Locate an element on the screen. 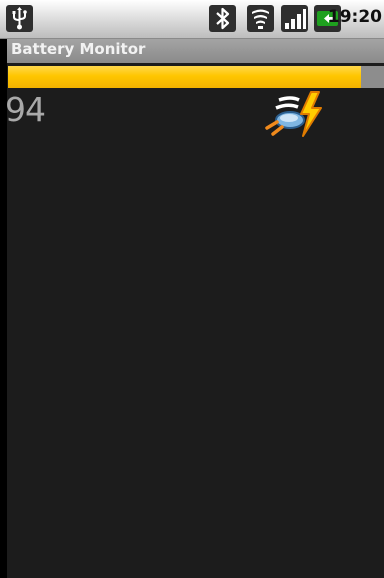 This screenshot has width=384, height=578. title-bar: Battery Monitor is located at coordinates (195, 51).